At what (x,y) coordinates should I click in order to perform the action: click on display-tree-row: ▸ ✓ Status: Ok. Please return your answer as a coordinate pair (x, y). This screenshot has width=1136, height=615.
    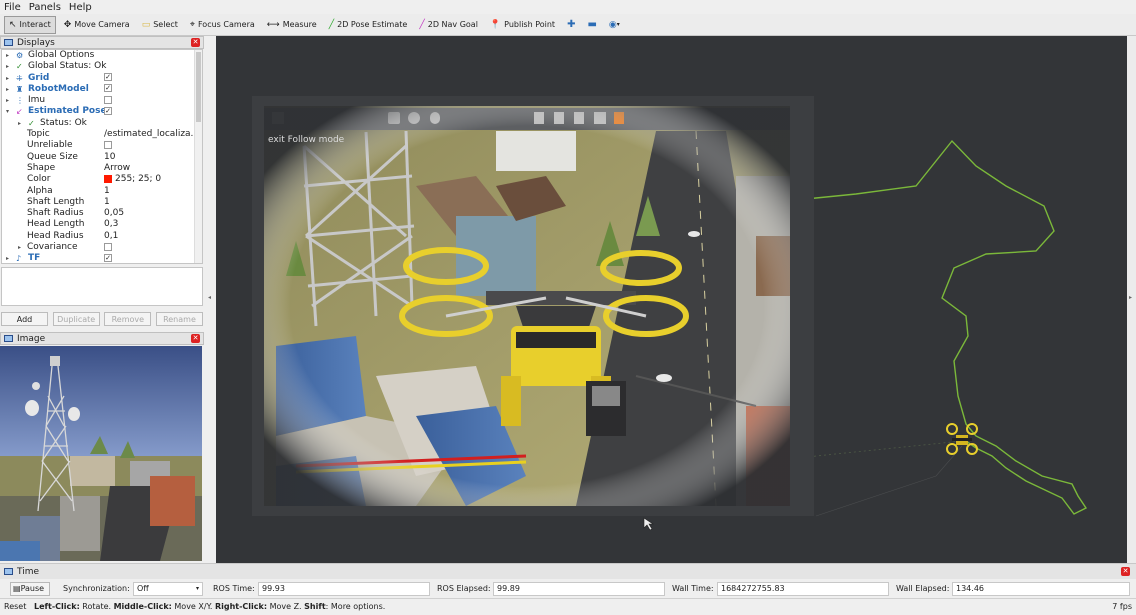
    Looking at the image, I should click on (102, 123).